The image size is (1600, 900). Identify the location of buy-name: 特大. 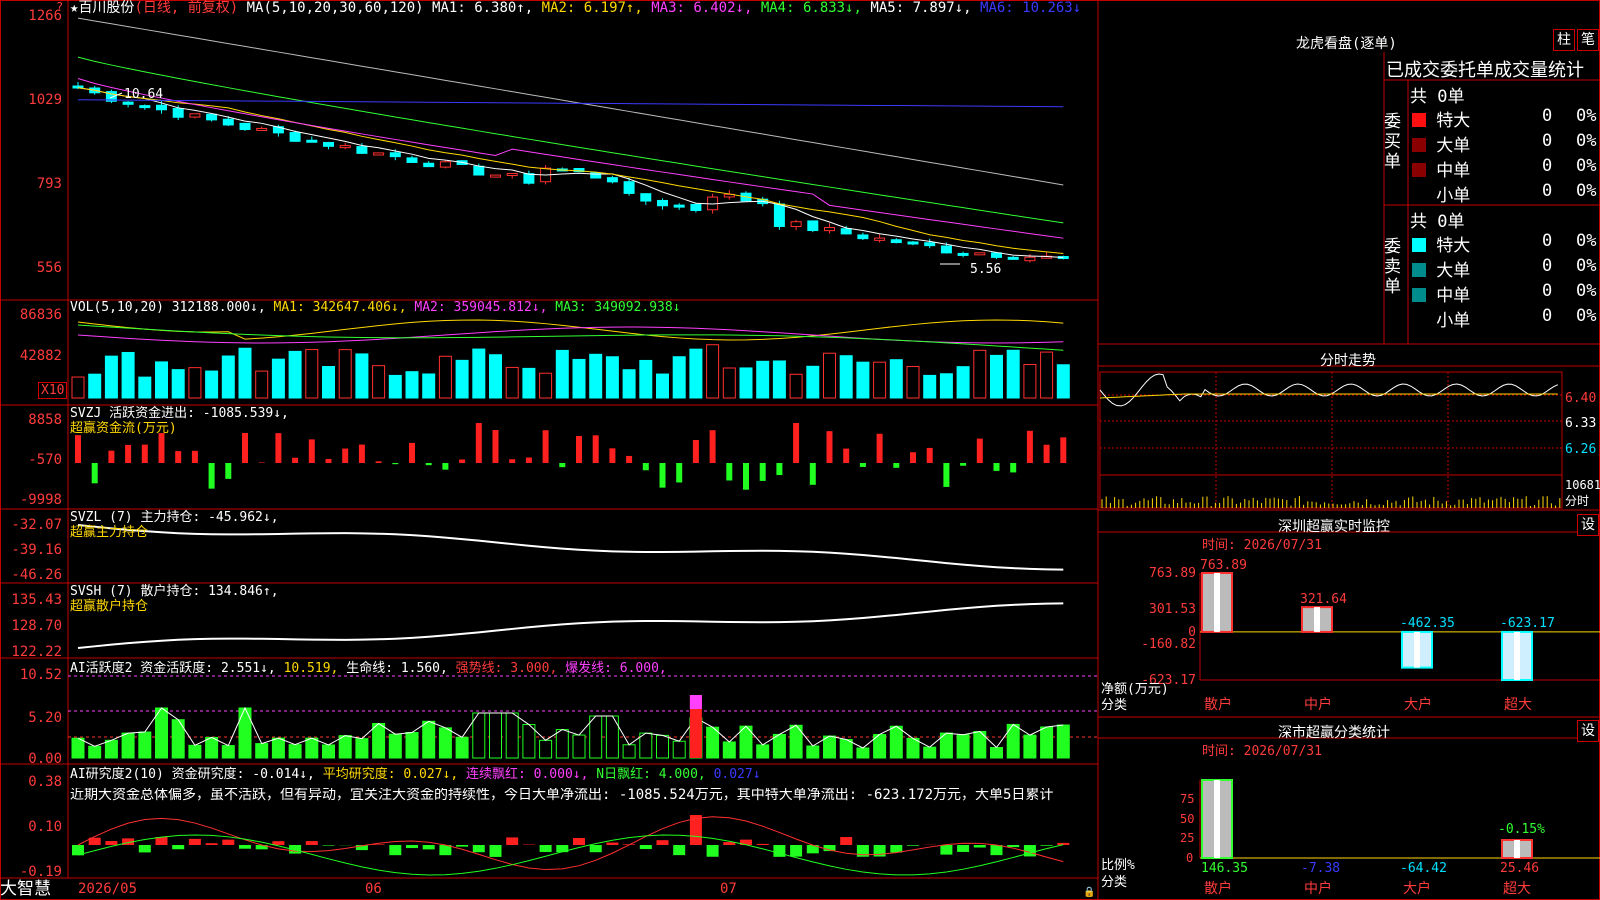
(1448, 121).